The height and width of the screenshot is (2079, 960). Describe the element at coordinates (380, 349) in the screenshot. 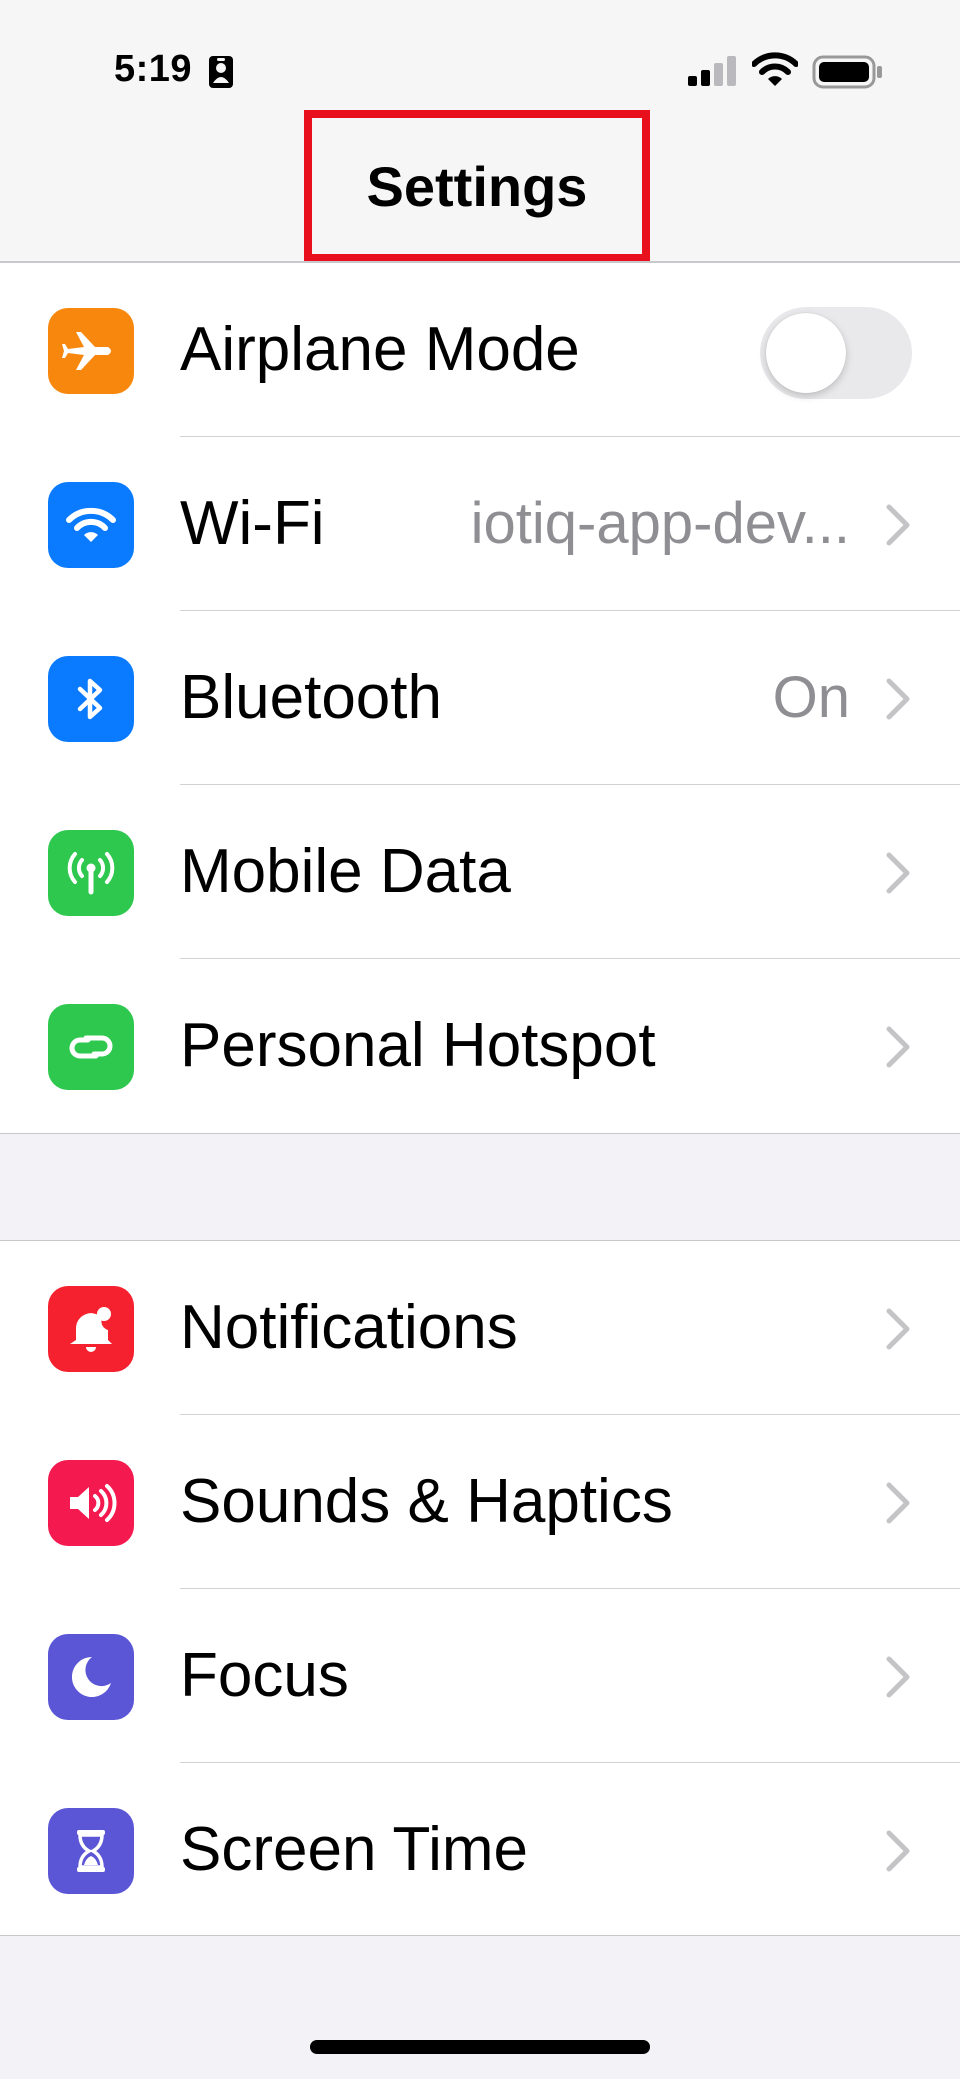

I see `row-label: Airplane Mode` at that location.